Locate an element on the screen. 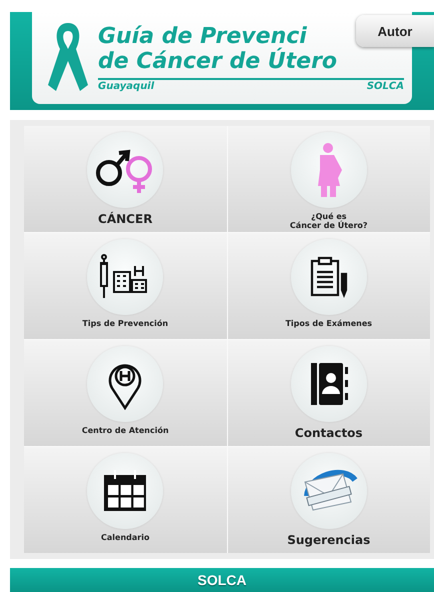 The image size is (434, 592). city-label: Guayaquil is located at coordinates (126, 86).